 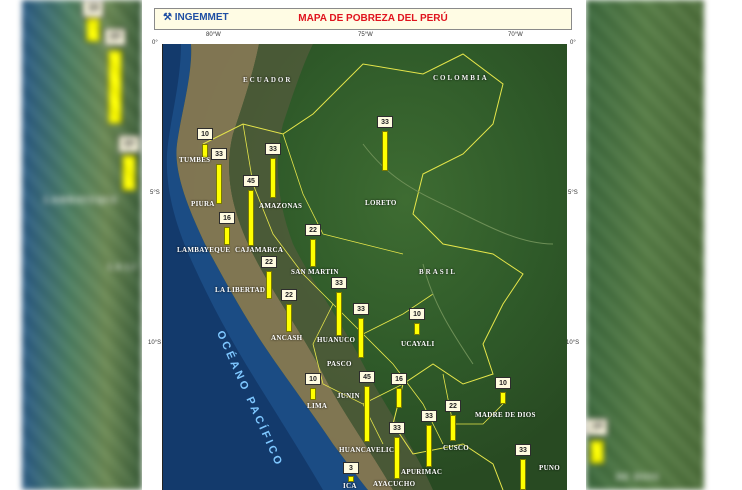 I want to click on lon-label: 75°W, so click(x=365, y=35).